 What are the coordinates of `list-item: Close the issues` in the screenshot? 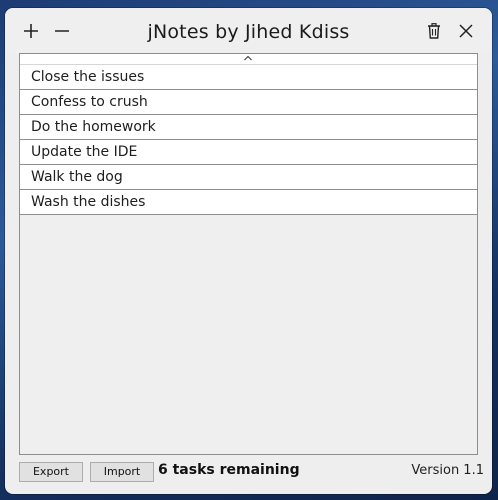 It's located at (248, 77).